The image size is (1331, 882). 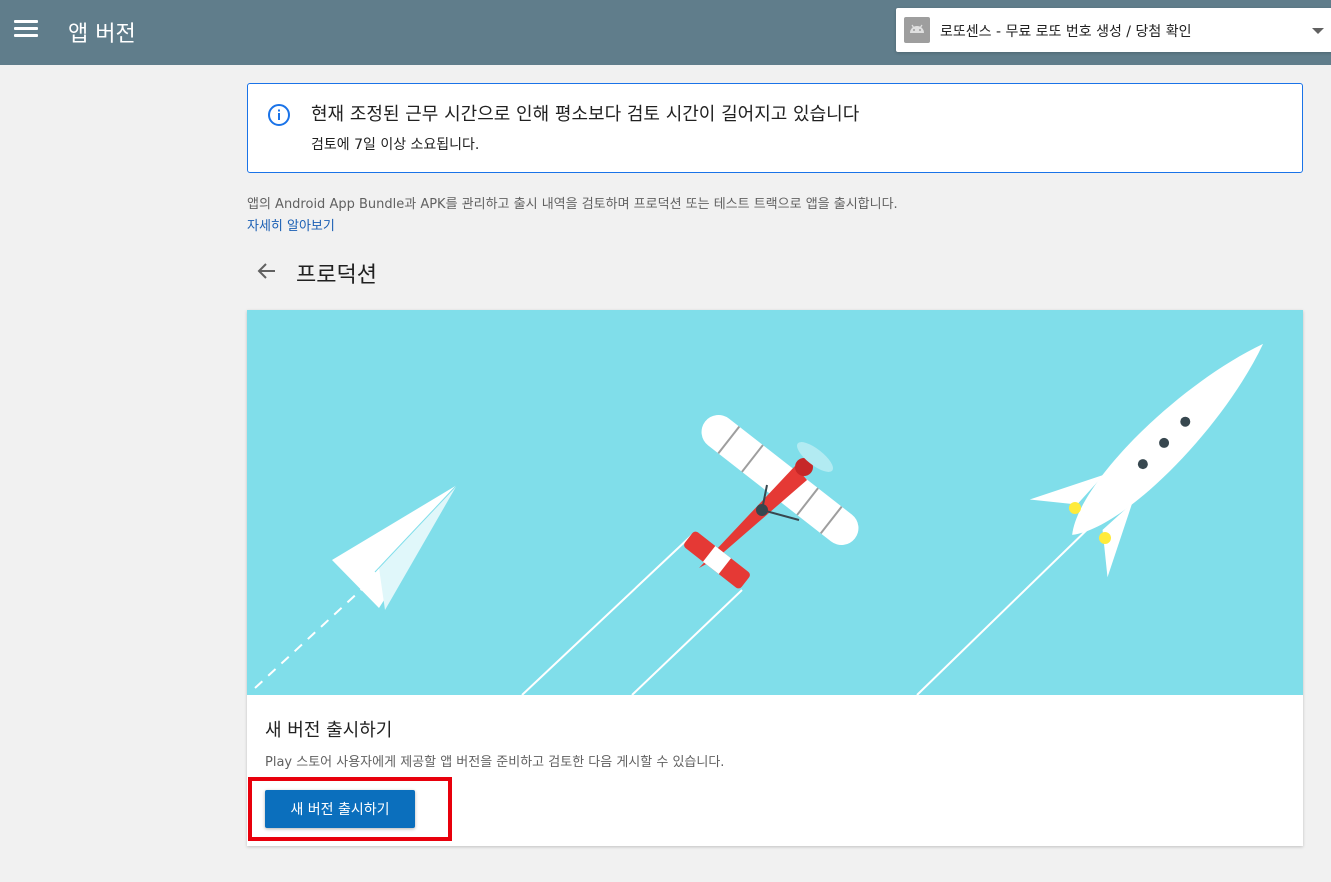 I want to click on learn-more-link: 자세히 알아보기, so click(x=291, y=224).